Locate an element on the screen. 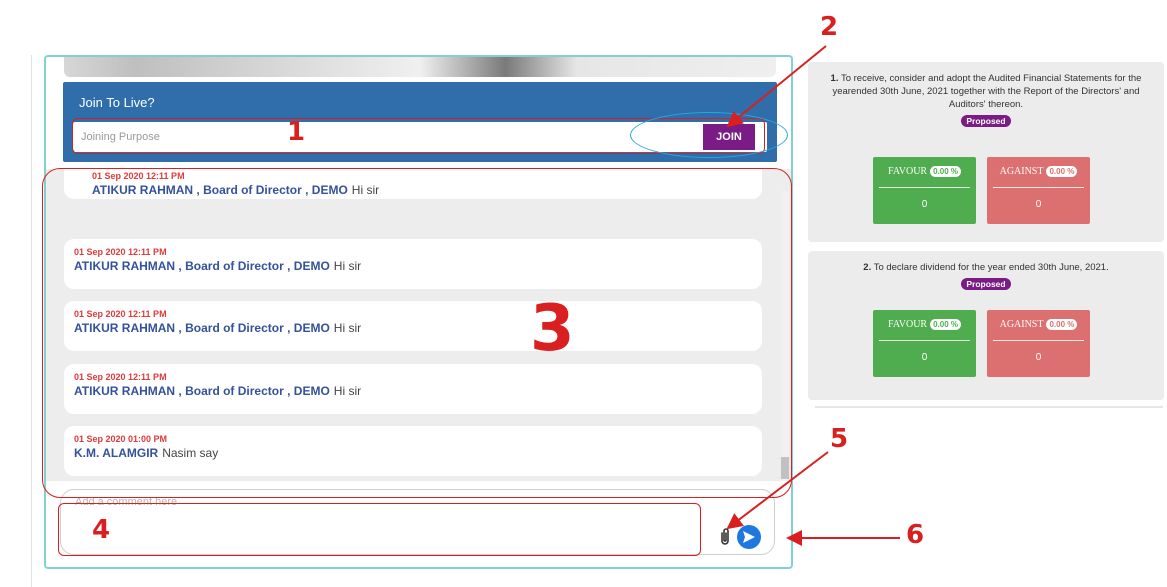  annotation-label-1: 1 is located at coordinates (296, 132).